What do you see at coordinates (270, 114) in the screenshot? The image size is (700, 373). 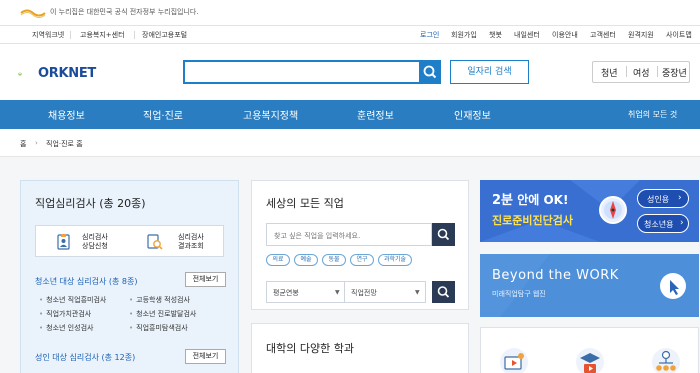 I see `nav-welfare-policy: 고용복지정책` at bounding box center [270, 114].